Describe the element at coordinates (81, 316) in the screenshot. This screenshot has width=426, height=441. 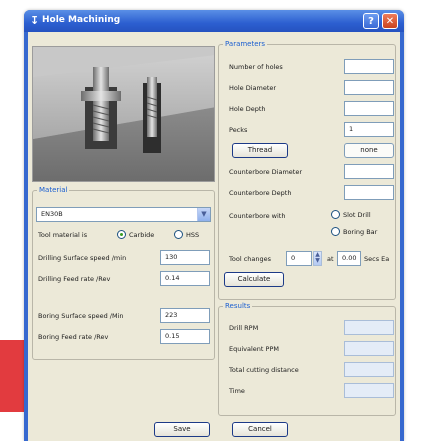
I see `boring-speed-label: Boring Surface speed /Min` at that location.